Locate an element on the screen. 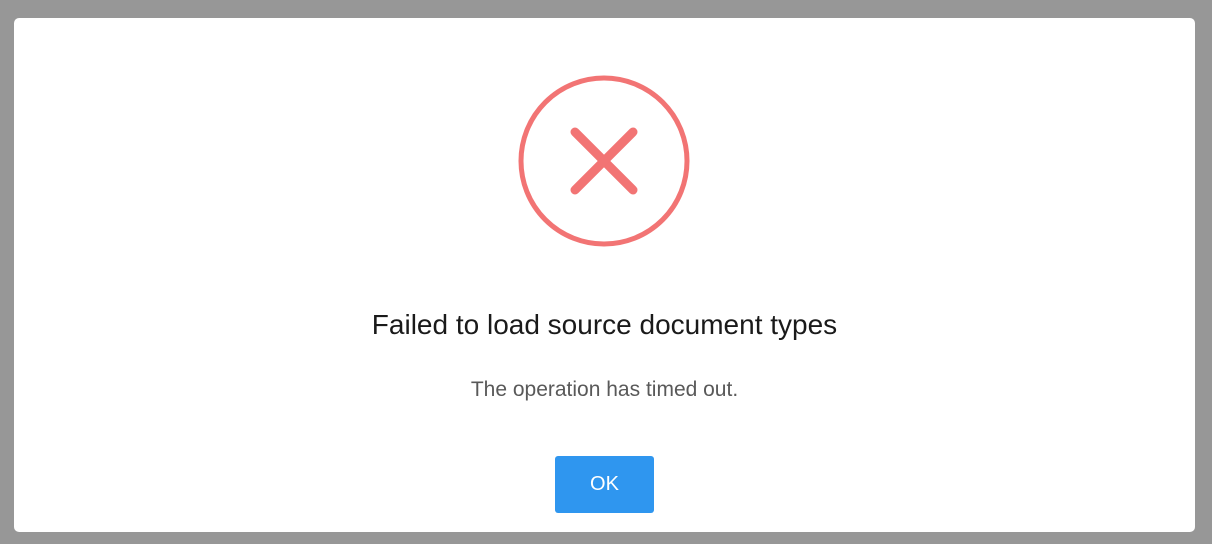  error-x-circle-icon is located at coordinates (604, 161).